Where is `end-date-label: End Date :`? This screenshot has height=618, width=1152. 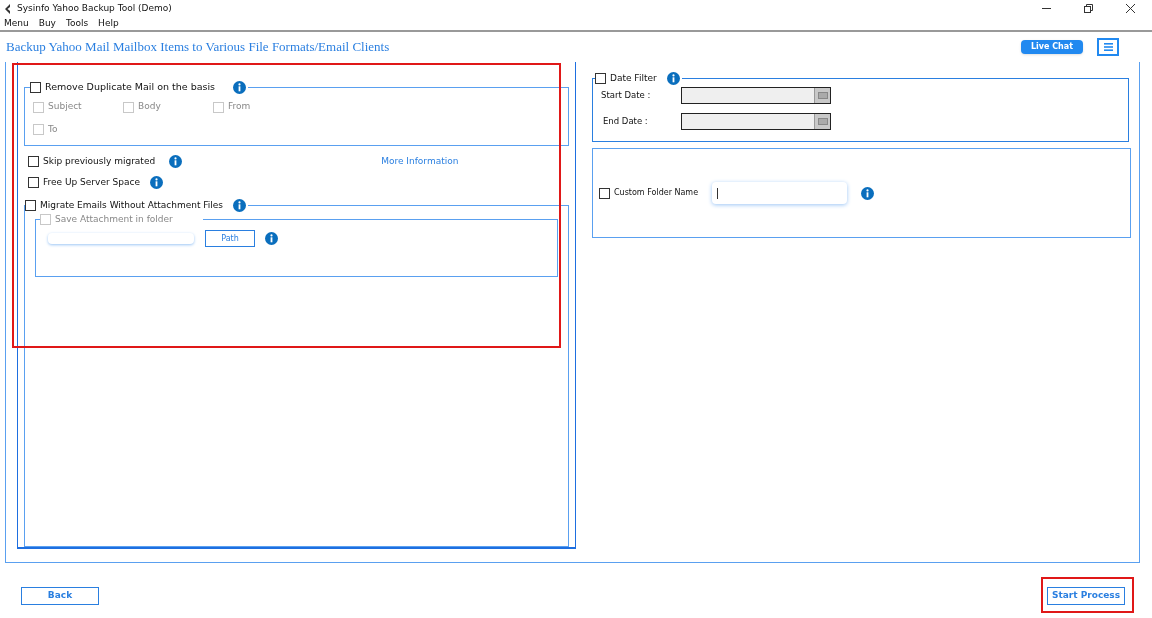 end-date-label: End Date : is located at coordinates (625, 121).